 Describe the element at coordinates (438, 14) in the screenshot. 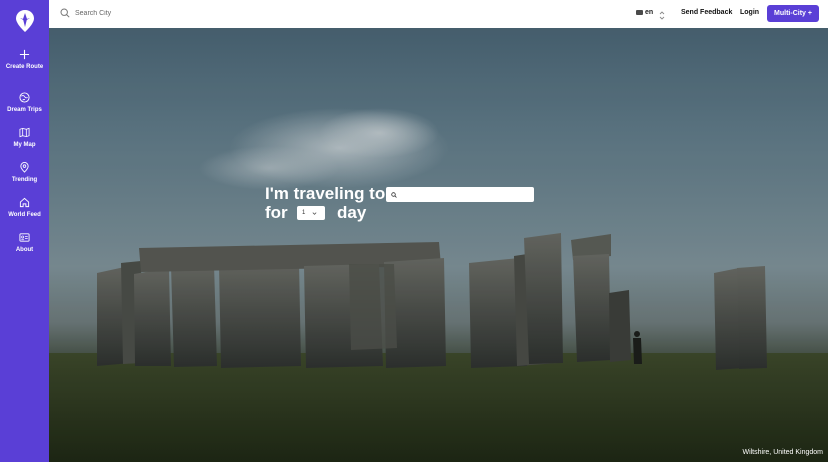

I see `top-bar: en Send Feedback Login Multi-City +` at that location.